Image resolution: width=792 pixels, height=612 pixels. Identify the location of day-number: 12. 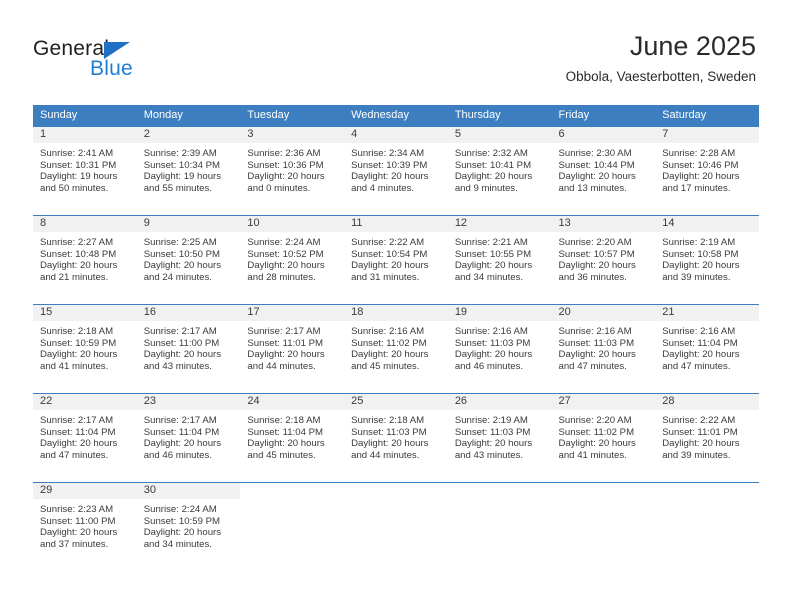
(499, 223).